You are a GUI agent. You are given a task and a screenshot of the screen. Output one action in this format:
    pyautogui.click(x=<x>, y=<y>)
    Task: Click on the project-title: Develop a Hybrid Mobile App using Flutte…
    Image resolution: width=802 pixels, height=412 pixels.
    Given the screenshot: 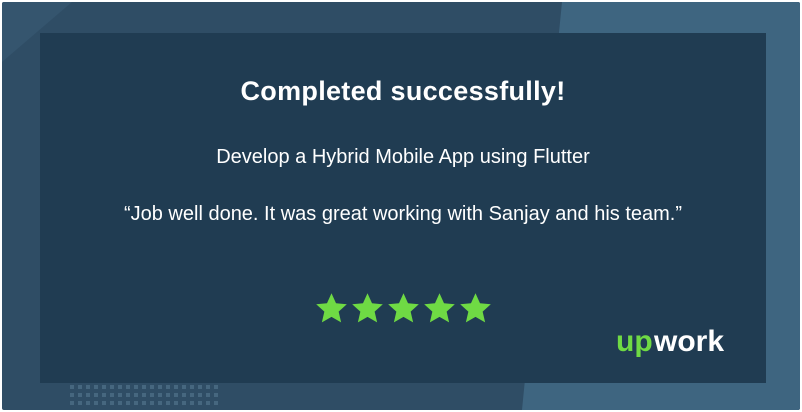 What is the action you would take?
    pyautogui.click(x=403, y=157)
    